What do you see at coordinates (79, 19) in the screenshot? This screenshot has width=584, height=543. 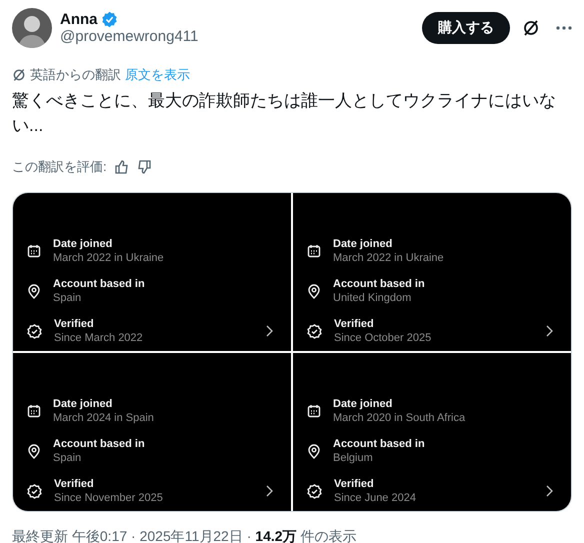 I see `author-name: Anna` at bounding box center [79, 19].